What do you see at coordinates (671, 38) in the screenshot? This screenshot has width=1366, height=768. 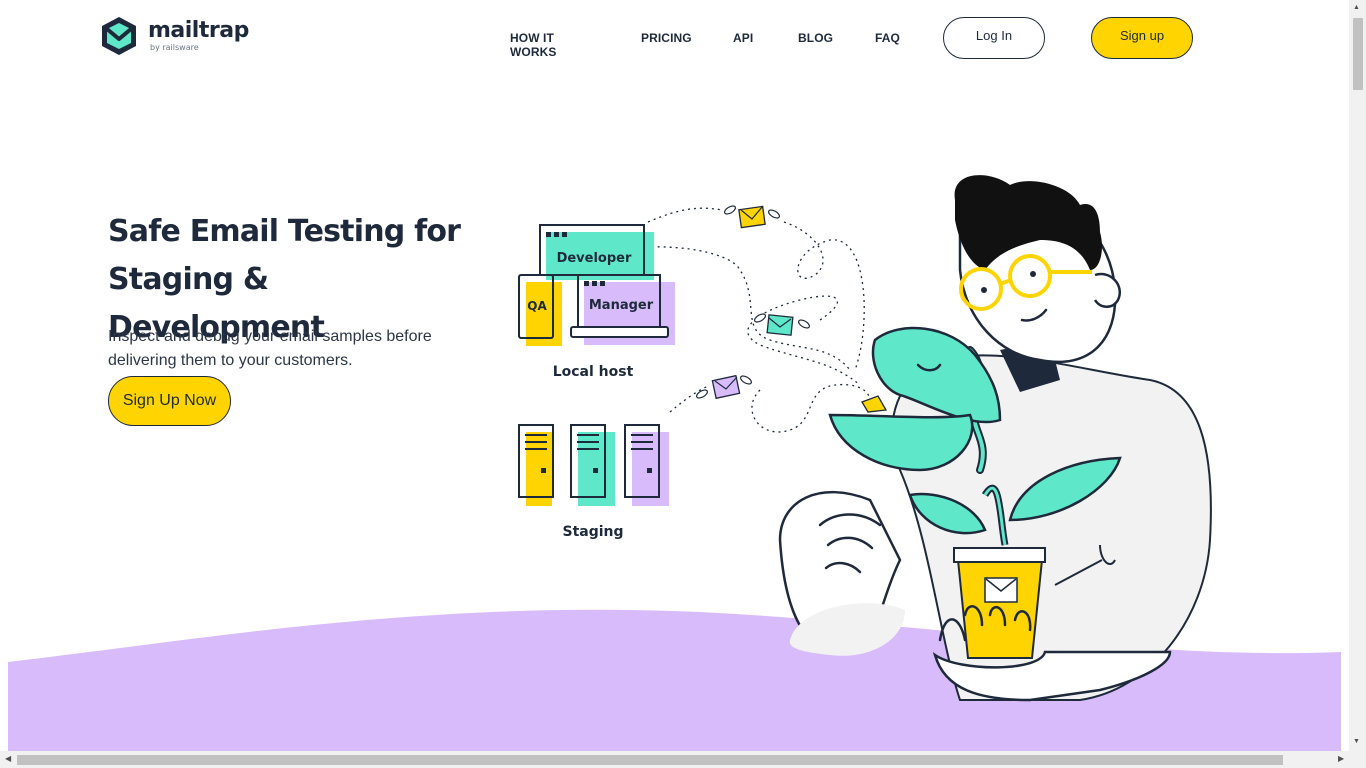 I see `nav-pricing: PRICING` at bounding box center [671, 38].